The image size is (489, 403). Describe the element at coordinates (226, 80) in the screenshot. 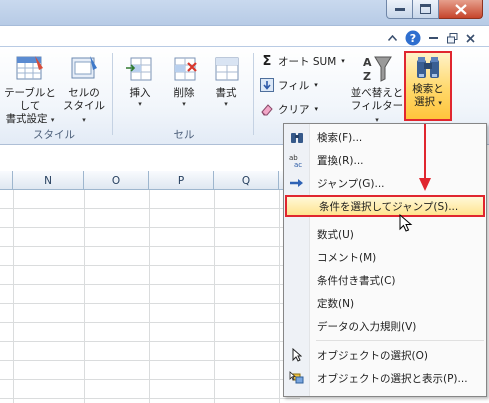

I see `format-button: 書式 ▾` at that location.